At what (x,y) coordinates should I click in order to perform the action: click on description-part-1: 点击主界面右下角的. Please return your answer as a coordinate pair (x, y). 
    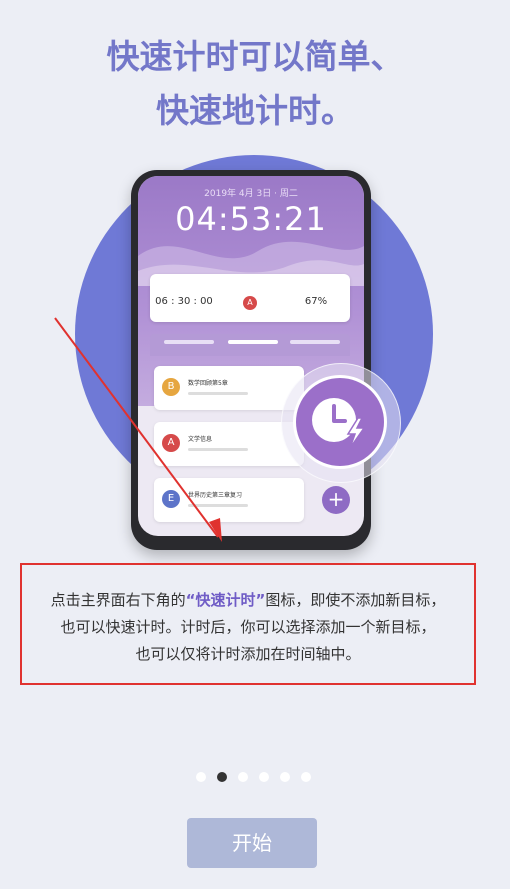
    Looking at the image, I should click on (118, 600).